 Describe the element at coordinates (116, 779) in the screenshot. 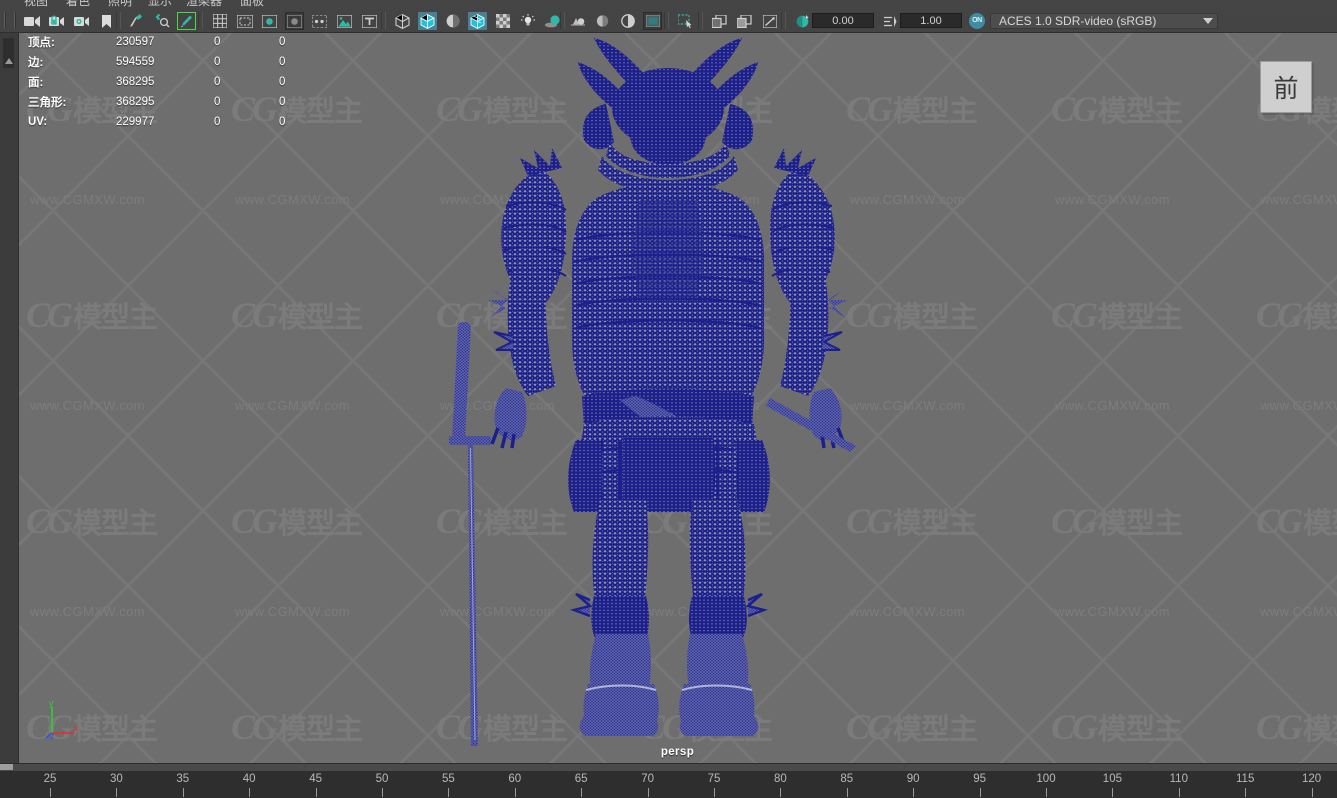

I see `ruler-label: 30` at that location.